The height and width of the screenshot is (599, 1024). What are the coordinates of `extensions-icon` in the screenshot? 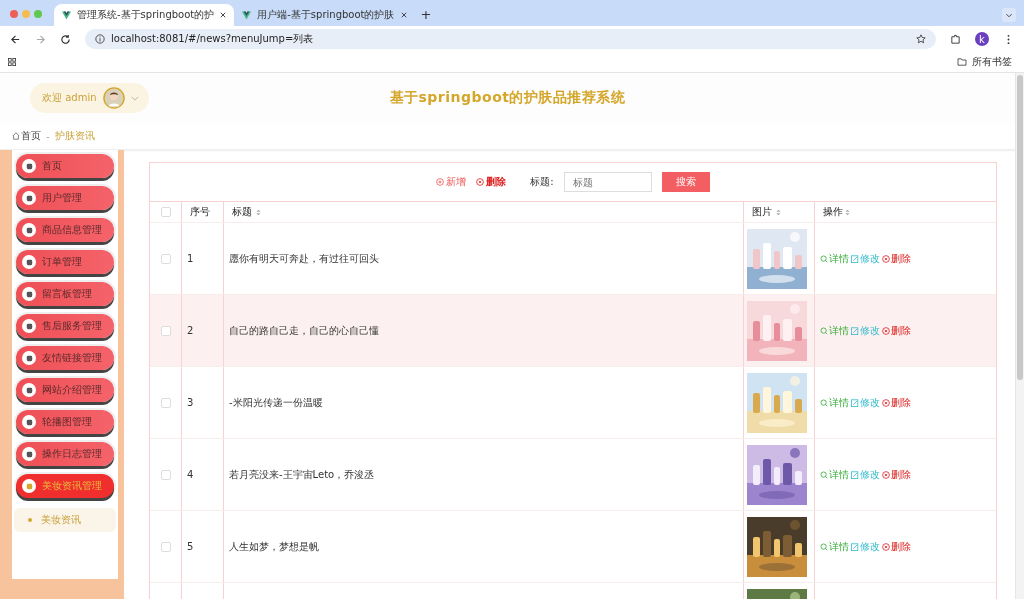 It's located at (955, 39).